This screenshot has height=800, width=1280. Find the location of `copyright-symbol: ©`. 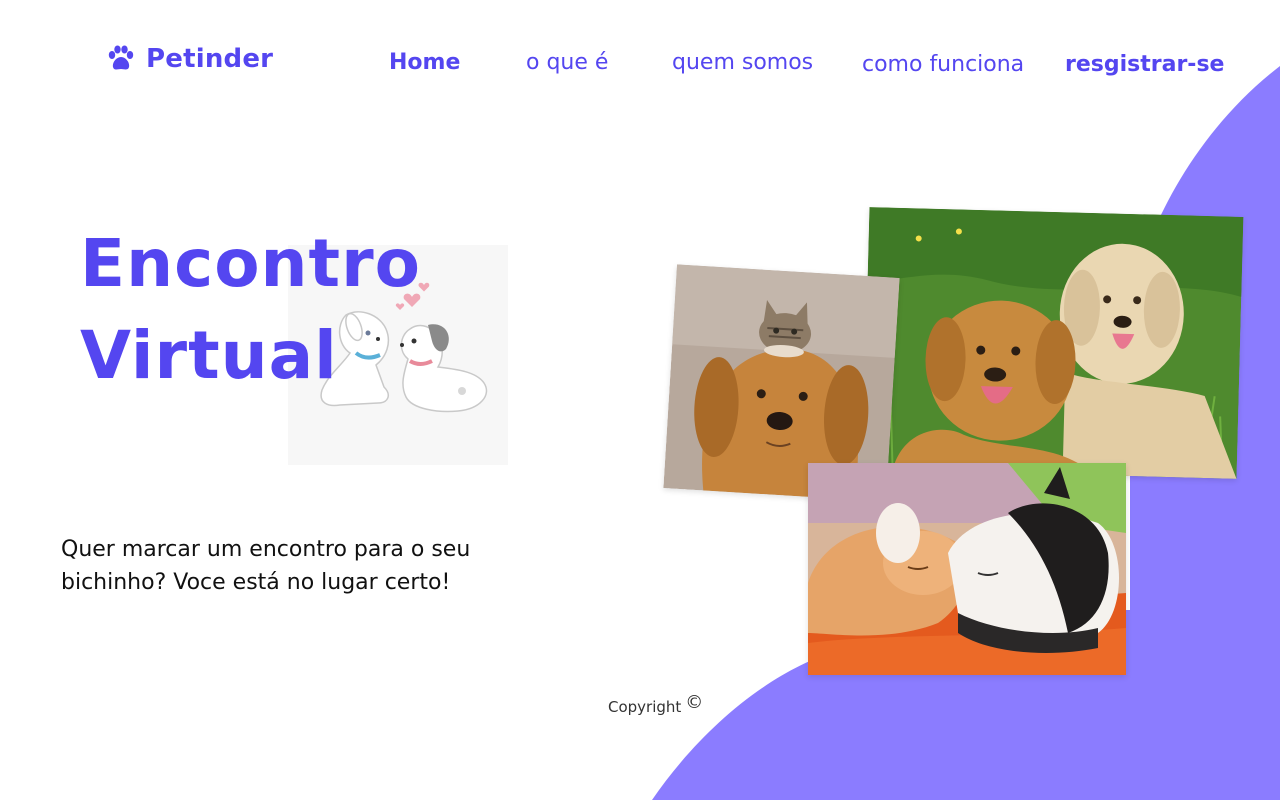

copyright-symbol: © is located at coordinates (694, 702).